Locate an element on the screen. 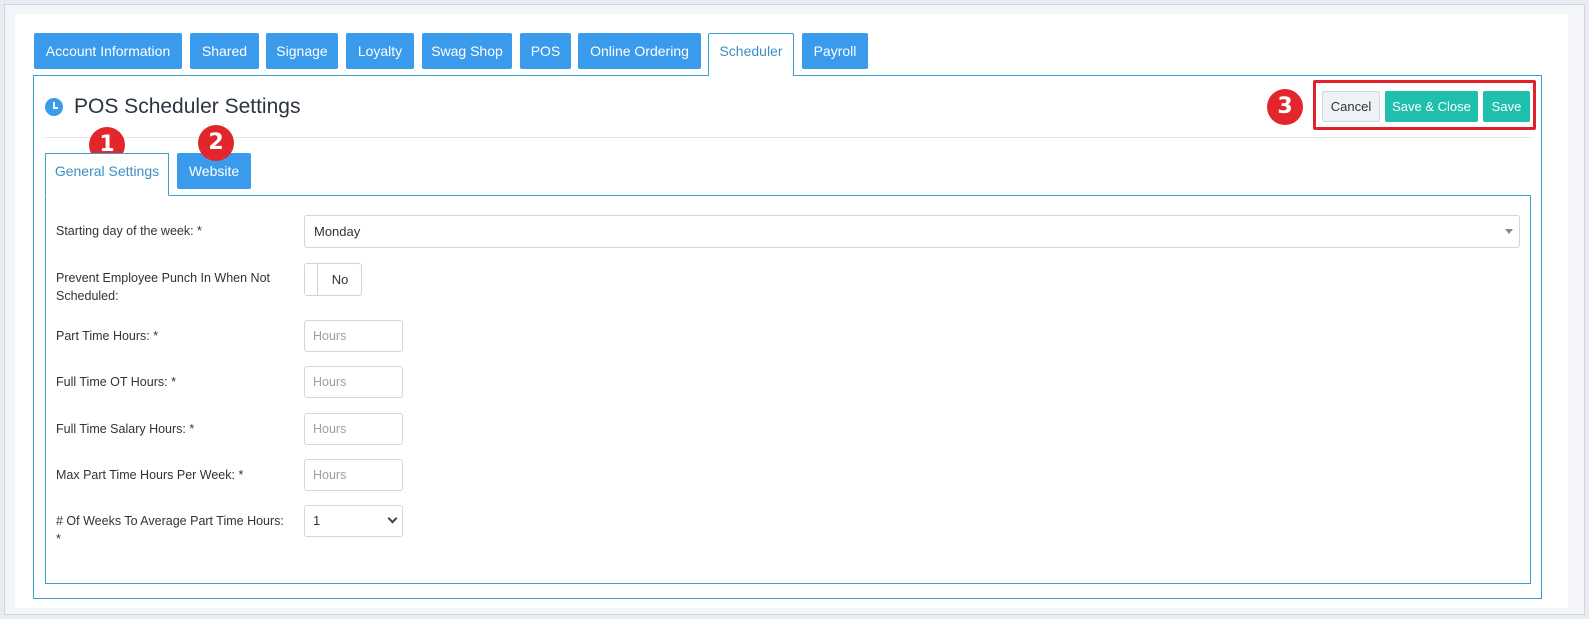  tab-loyalty: Loyalty is located at coordinates (380, 51).